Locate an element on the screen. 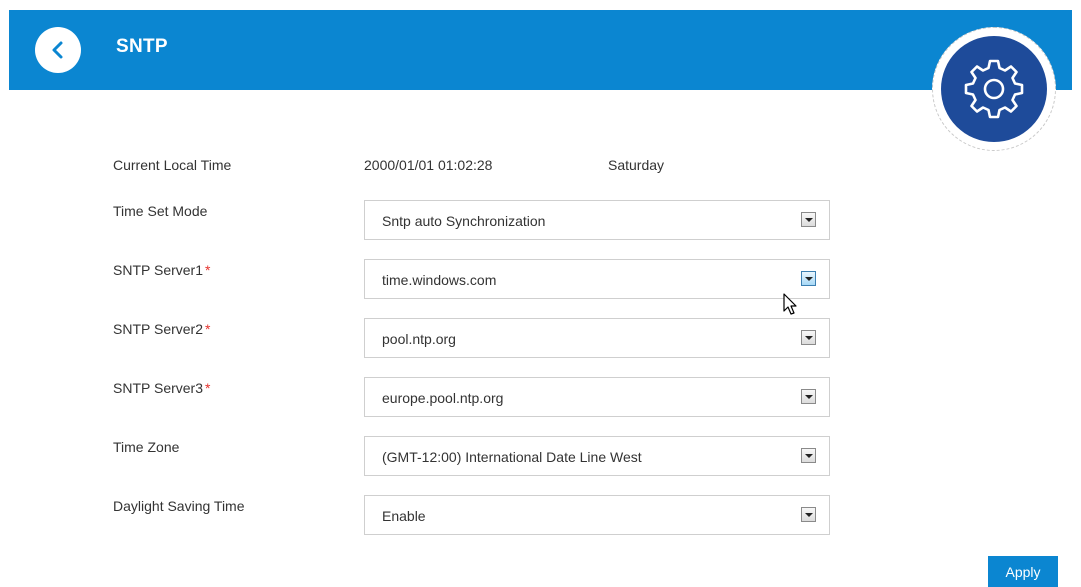 This screenshot has height=587, width=1081. page-title: SNTP is located at coordinates (142, 46).